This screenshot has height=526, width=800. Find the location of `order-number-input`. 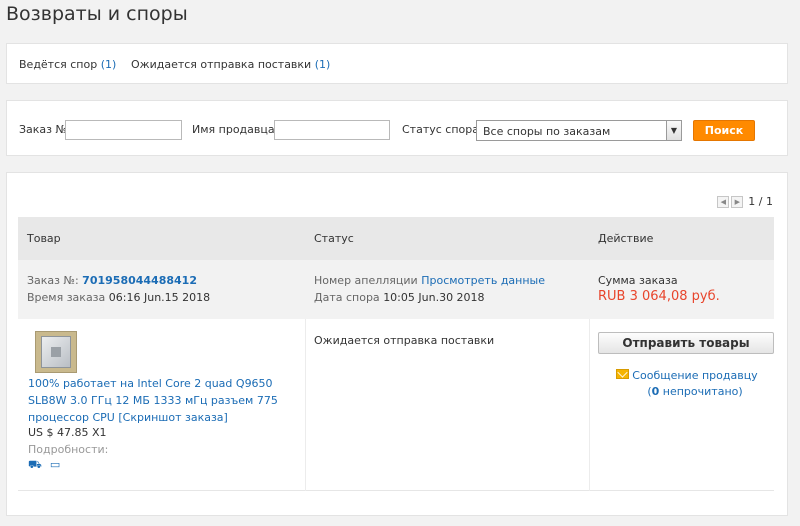

order-number-input is located at coordinates (123, 130).